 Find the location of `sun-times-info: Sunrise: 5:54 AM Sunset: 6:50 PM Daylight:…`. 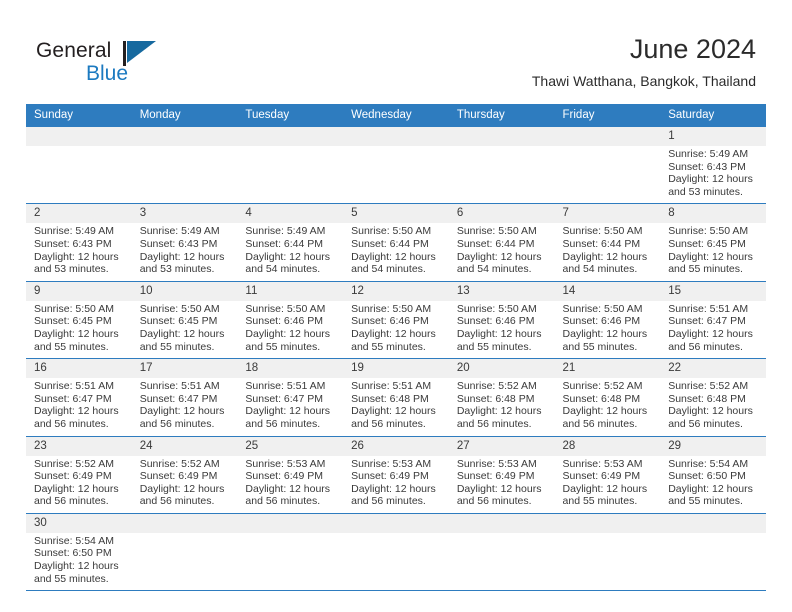

sun-times-info: Sunrise: 5:54 AM Sunset: 6:50 PM Daylight:… is located at coordinates (713, 484).